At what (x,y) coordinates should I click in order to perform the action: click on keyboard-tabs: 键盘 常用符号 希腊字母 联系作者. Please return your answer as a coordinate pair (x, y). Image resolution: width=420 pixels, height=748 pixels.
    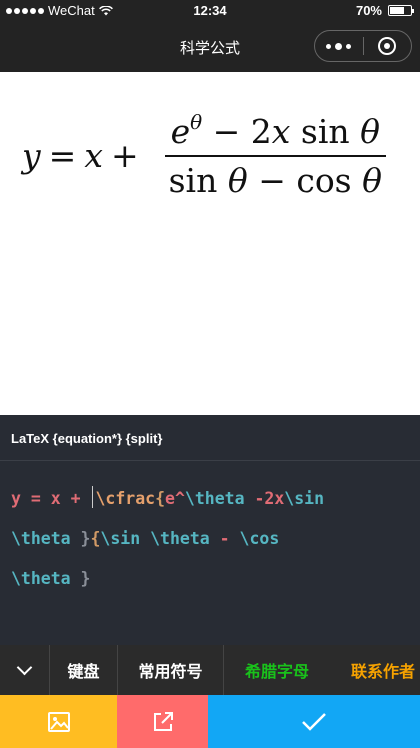
    Looking at the image, I should click on (210, 670).